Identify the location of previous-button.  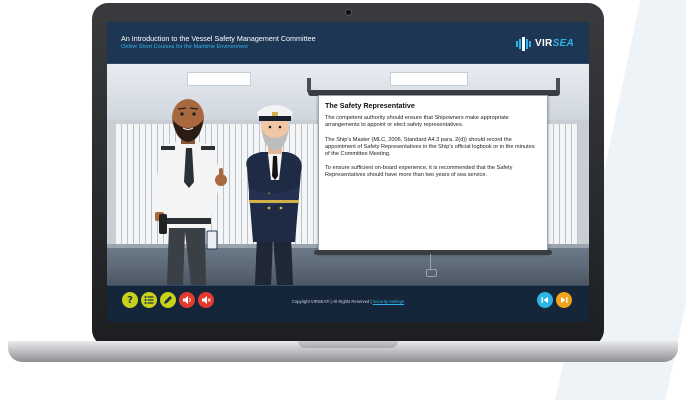
(545, 300).